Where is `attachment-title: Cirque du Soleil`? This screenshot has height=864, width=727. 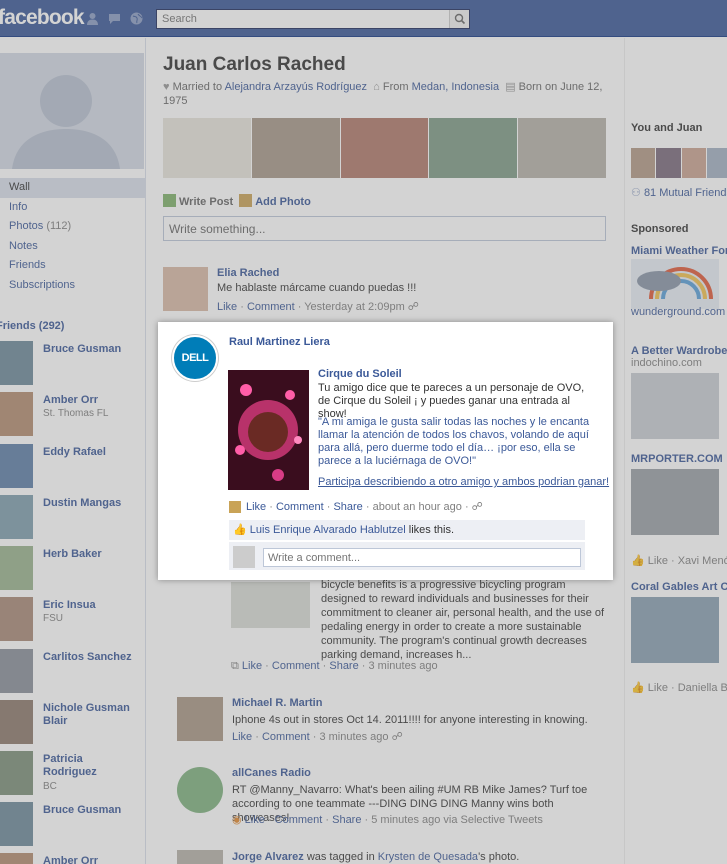 attachment-title: Cirque du Soleil is located at coordinates (360, 374).